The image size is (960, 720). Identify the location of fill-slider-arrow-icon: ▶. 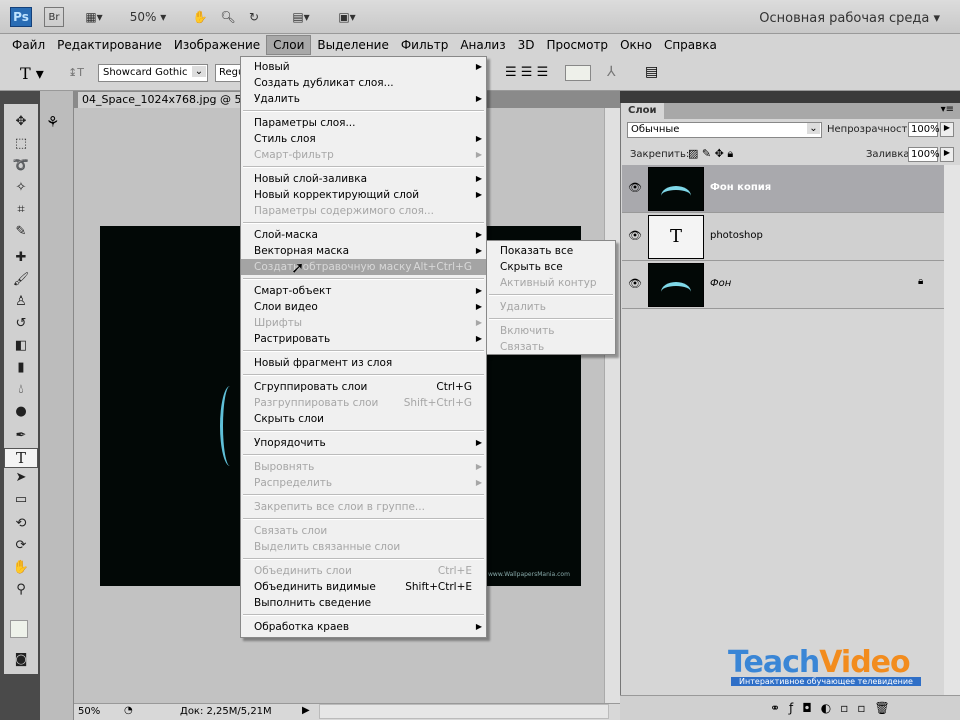
(947, 154).